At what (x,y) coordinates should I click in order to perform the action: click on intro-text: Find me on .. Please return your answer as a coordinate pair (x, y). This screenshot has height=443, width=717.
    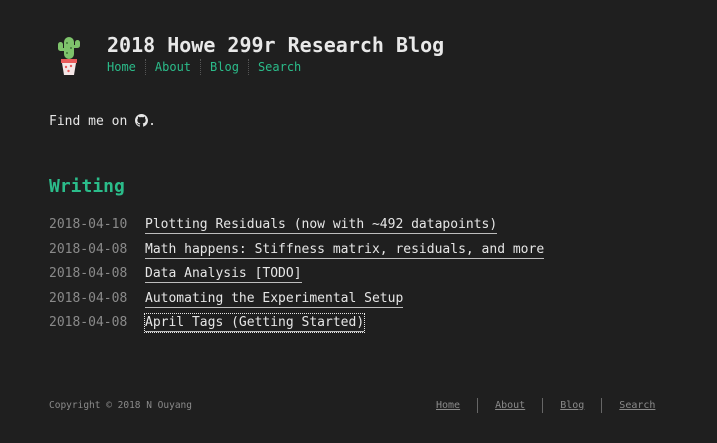
    Looking at the image, I should click on (102, 121).